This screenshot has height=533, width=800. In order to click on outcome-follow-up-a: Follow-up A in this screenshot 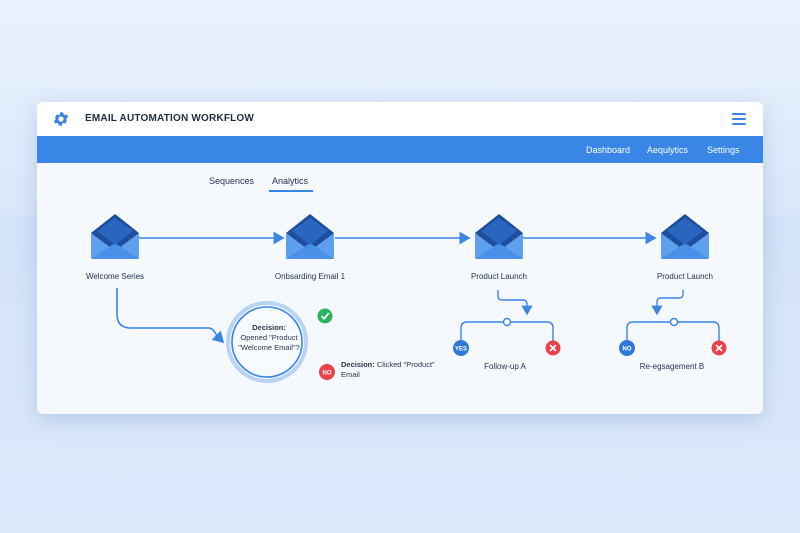, I will do `click(505, 366)`.